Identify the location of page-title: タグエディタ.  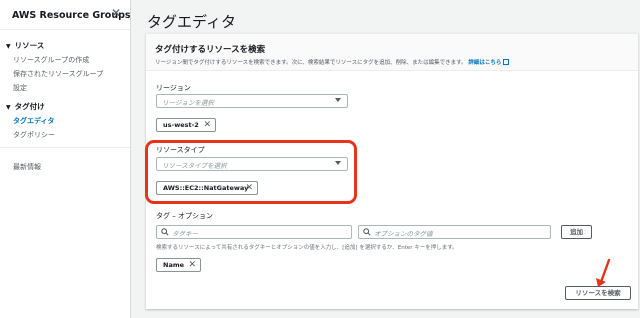
(191, 22).